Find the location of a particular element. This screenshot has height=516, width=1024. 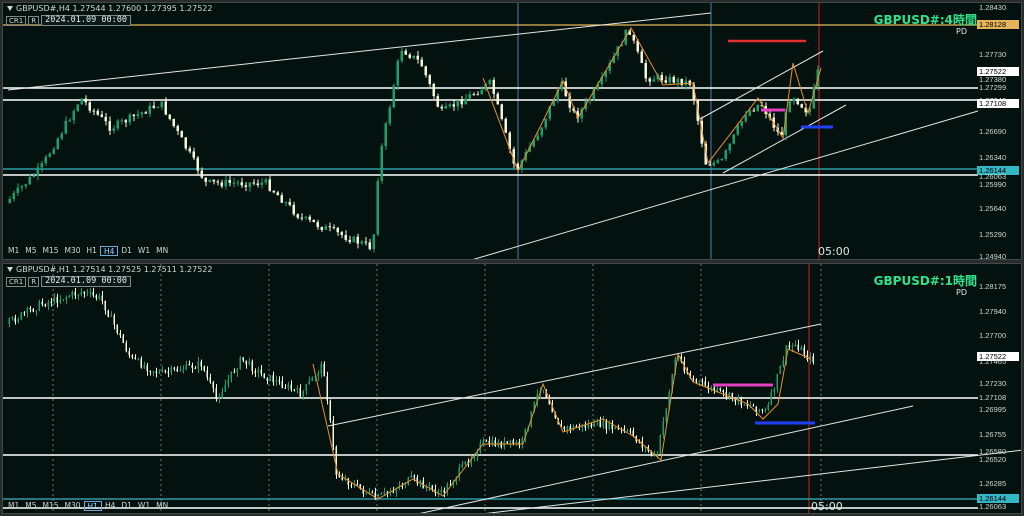

h1-pd-label: PD is located at coordinates (961, 292).